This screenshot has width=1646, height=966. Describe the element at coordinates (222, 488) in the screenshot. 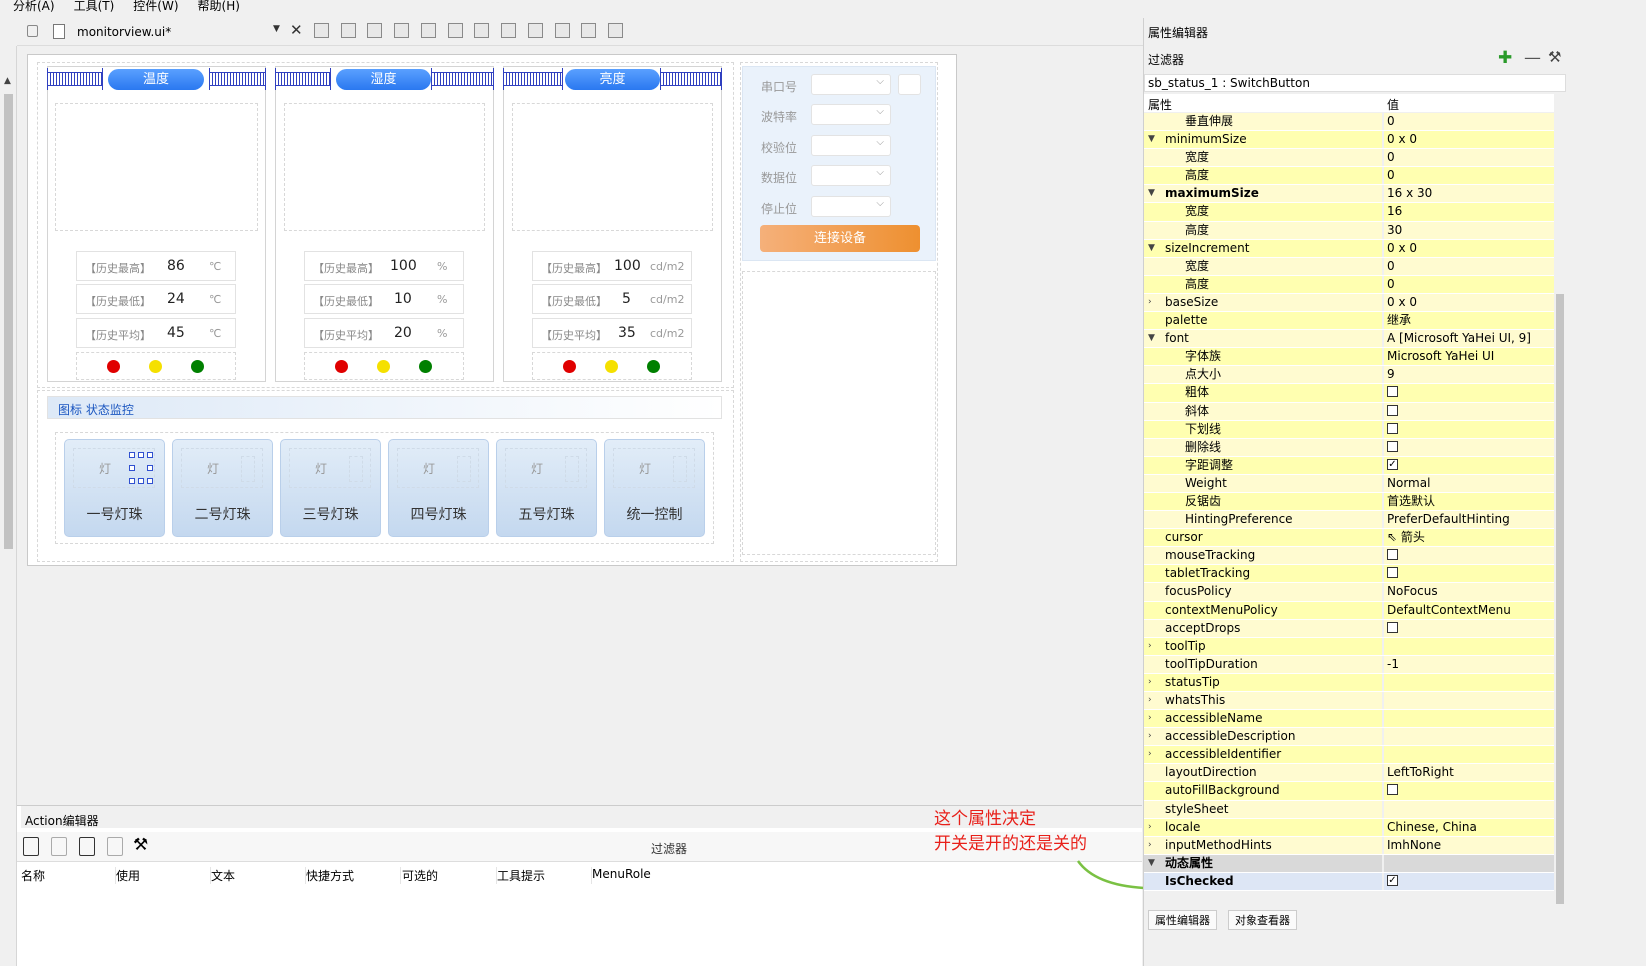

I see `lamp-card-2: 灯 二号灯珠` at that location.